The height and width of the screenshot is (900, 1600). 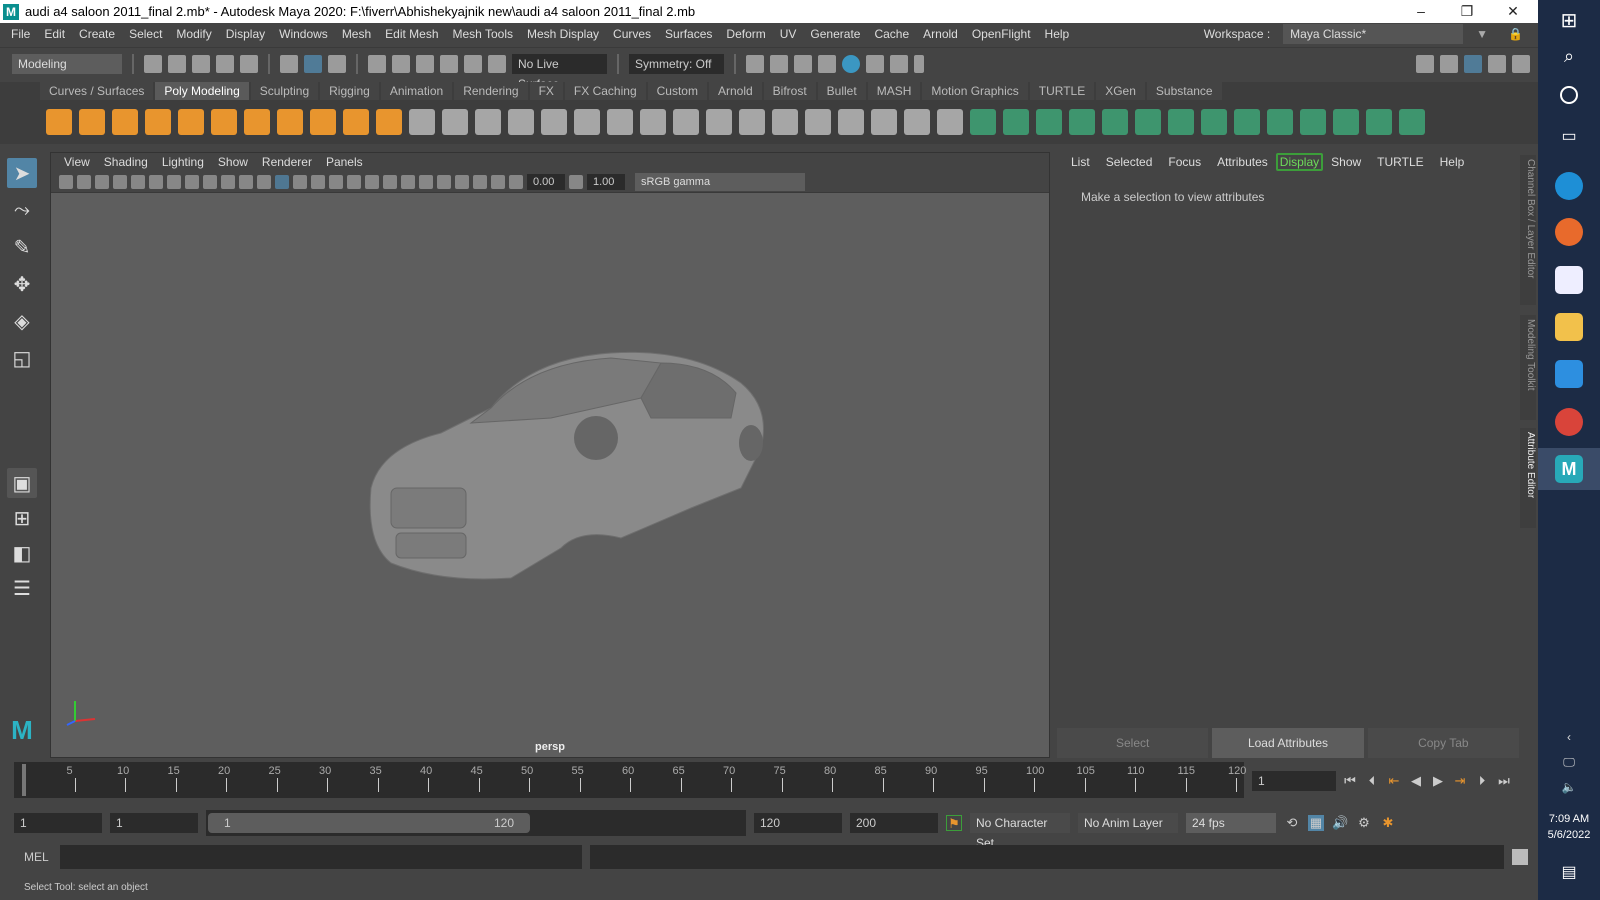 What do you see at coordinates (1569, 95) in the screenshot?
I see `cortana-icon` at bounding box center [1569, 95].